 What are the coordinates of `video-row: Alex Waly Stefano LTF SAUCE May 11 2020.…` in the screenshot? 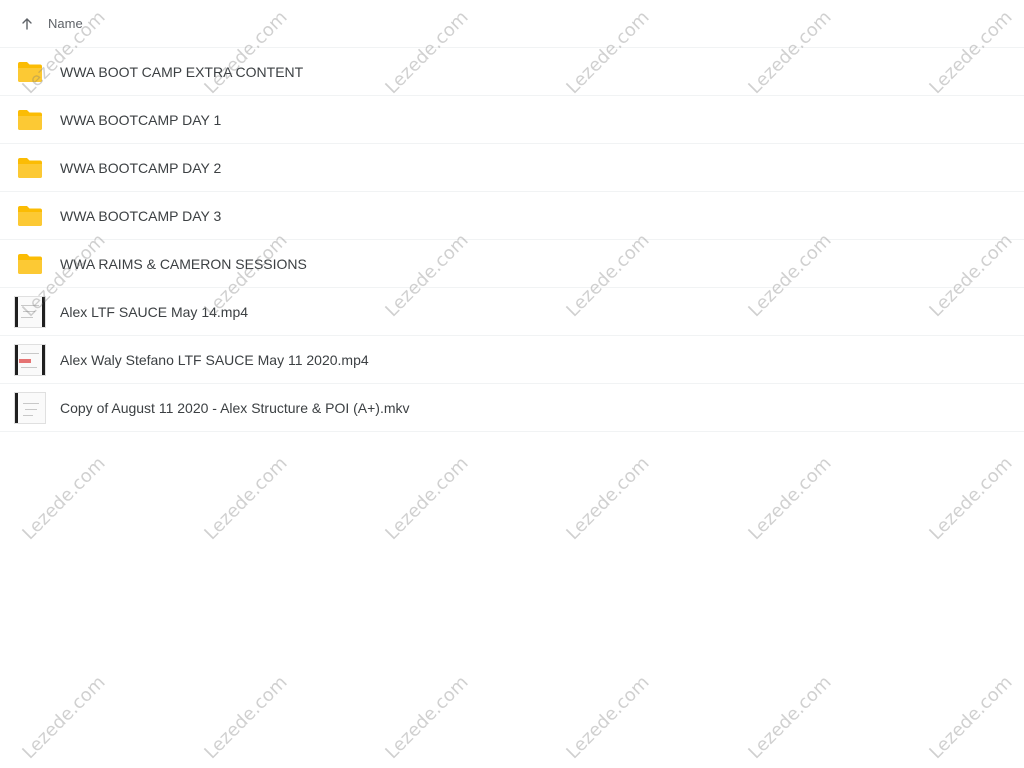 It's located at (512, 360).